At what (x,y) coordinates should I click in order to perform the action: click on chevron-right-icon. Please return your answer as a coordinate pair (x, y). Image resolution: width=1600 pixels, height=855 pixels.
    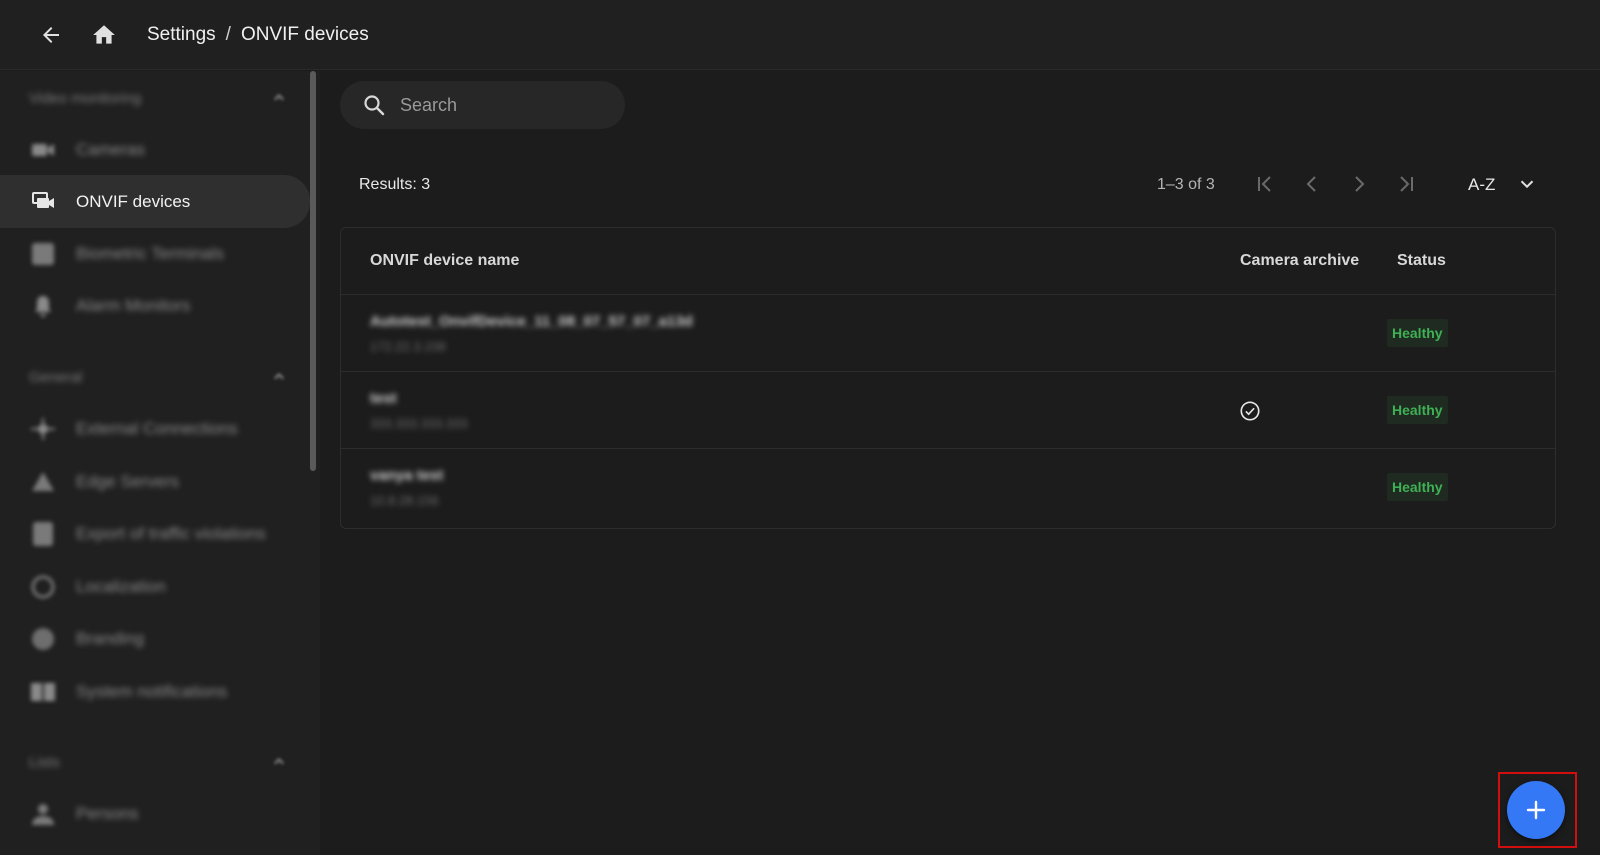
    Looking at the image, I should click on (1360, 184).